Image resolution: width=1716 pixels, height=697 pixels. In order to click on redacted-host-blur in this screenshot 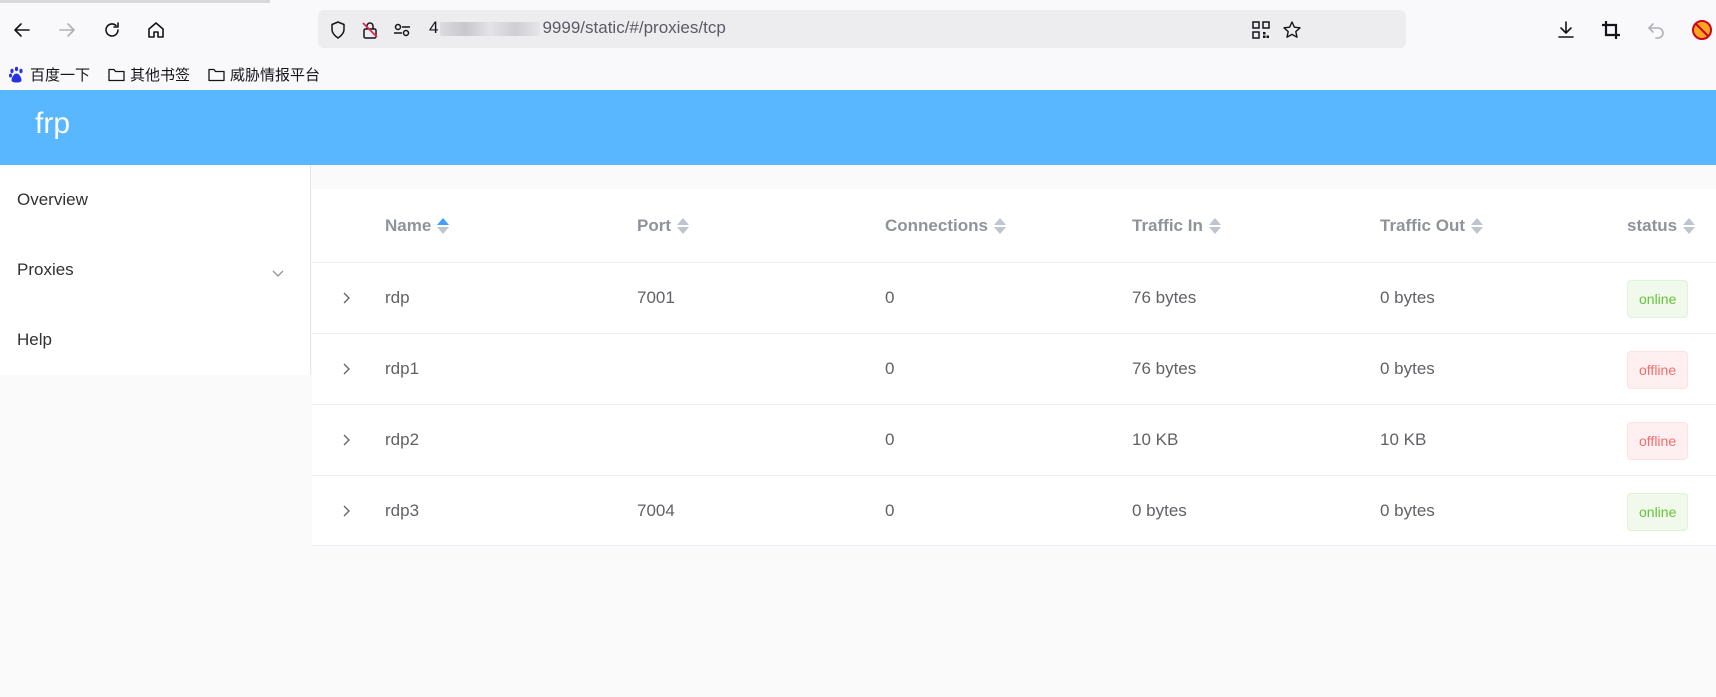, I will do `click(490, 28)`.